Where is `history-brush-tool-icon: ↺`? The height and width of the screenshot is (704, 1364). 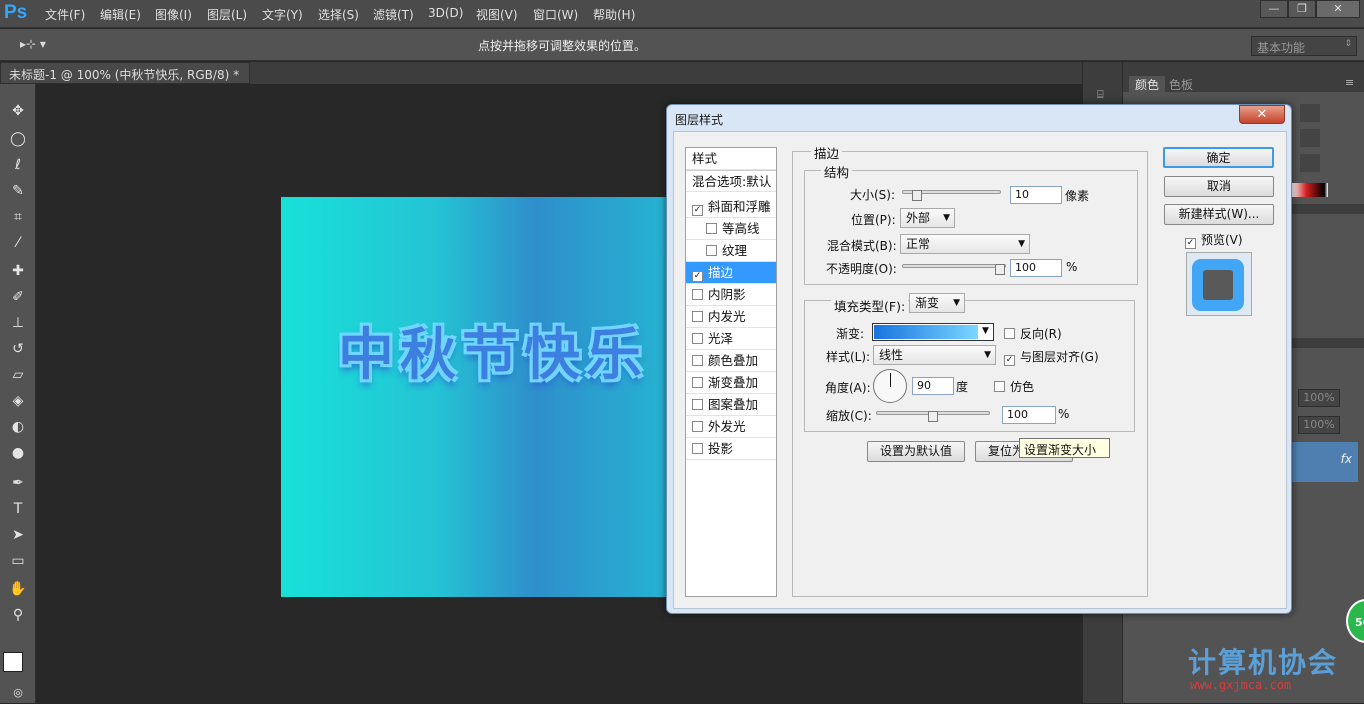
history-brush-tool-icon: ↺ is located at coordinates (18, 349).